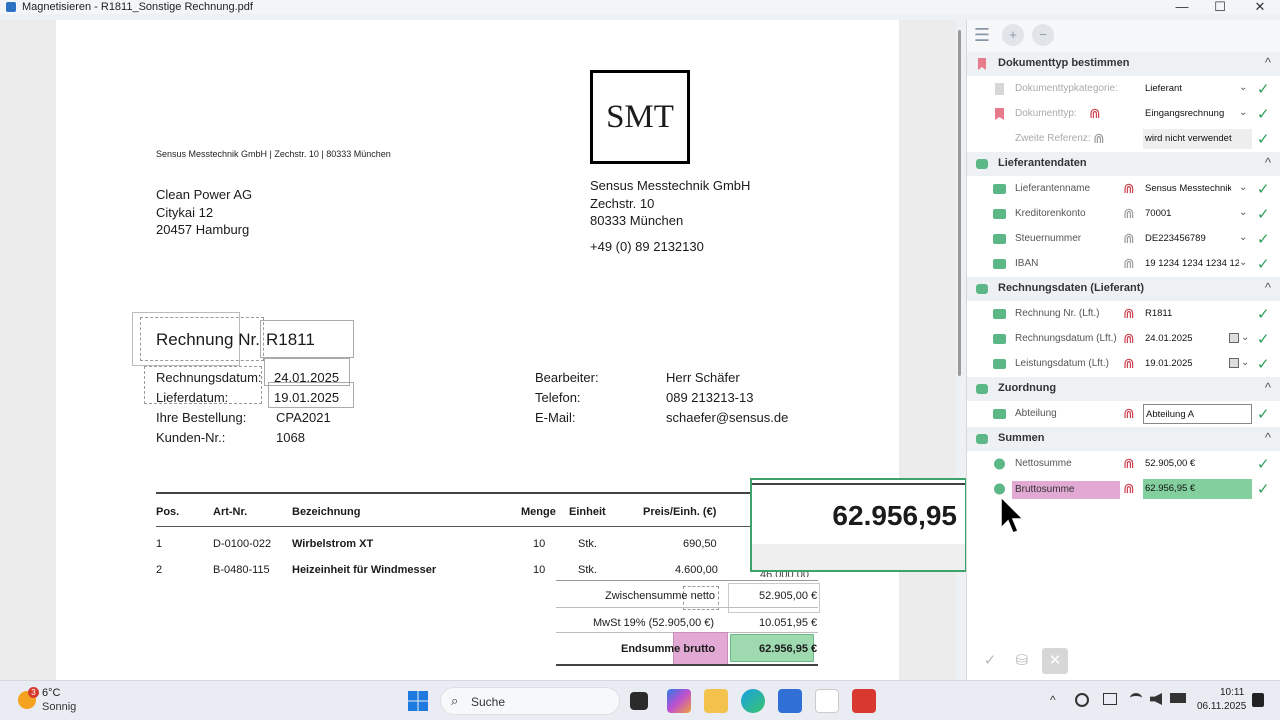 This screenshot has width=1280, height=720. I want to click on close-button: ✕, so click(1260, 7).